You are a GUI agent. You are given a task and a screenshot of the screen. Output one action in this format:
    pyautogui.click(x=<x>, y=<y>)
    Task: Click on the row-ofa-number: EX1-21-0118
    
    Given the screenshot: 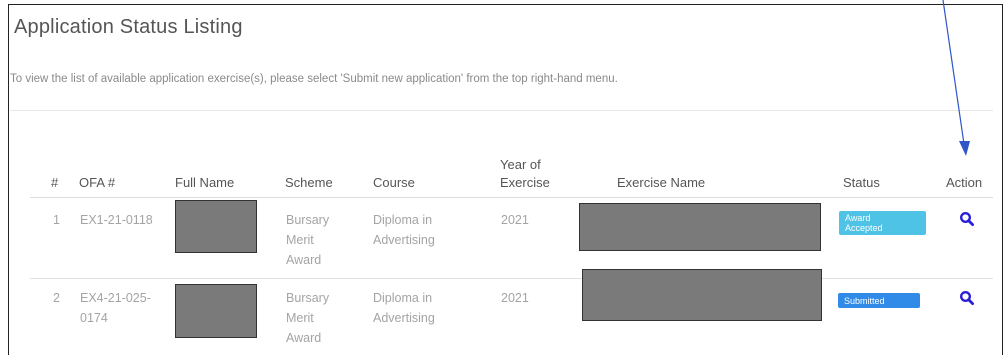 What is the action you would take?
    pyautogui.click(x=116, y=220)
    